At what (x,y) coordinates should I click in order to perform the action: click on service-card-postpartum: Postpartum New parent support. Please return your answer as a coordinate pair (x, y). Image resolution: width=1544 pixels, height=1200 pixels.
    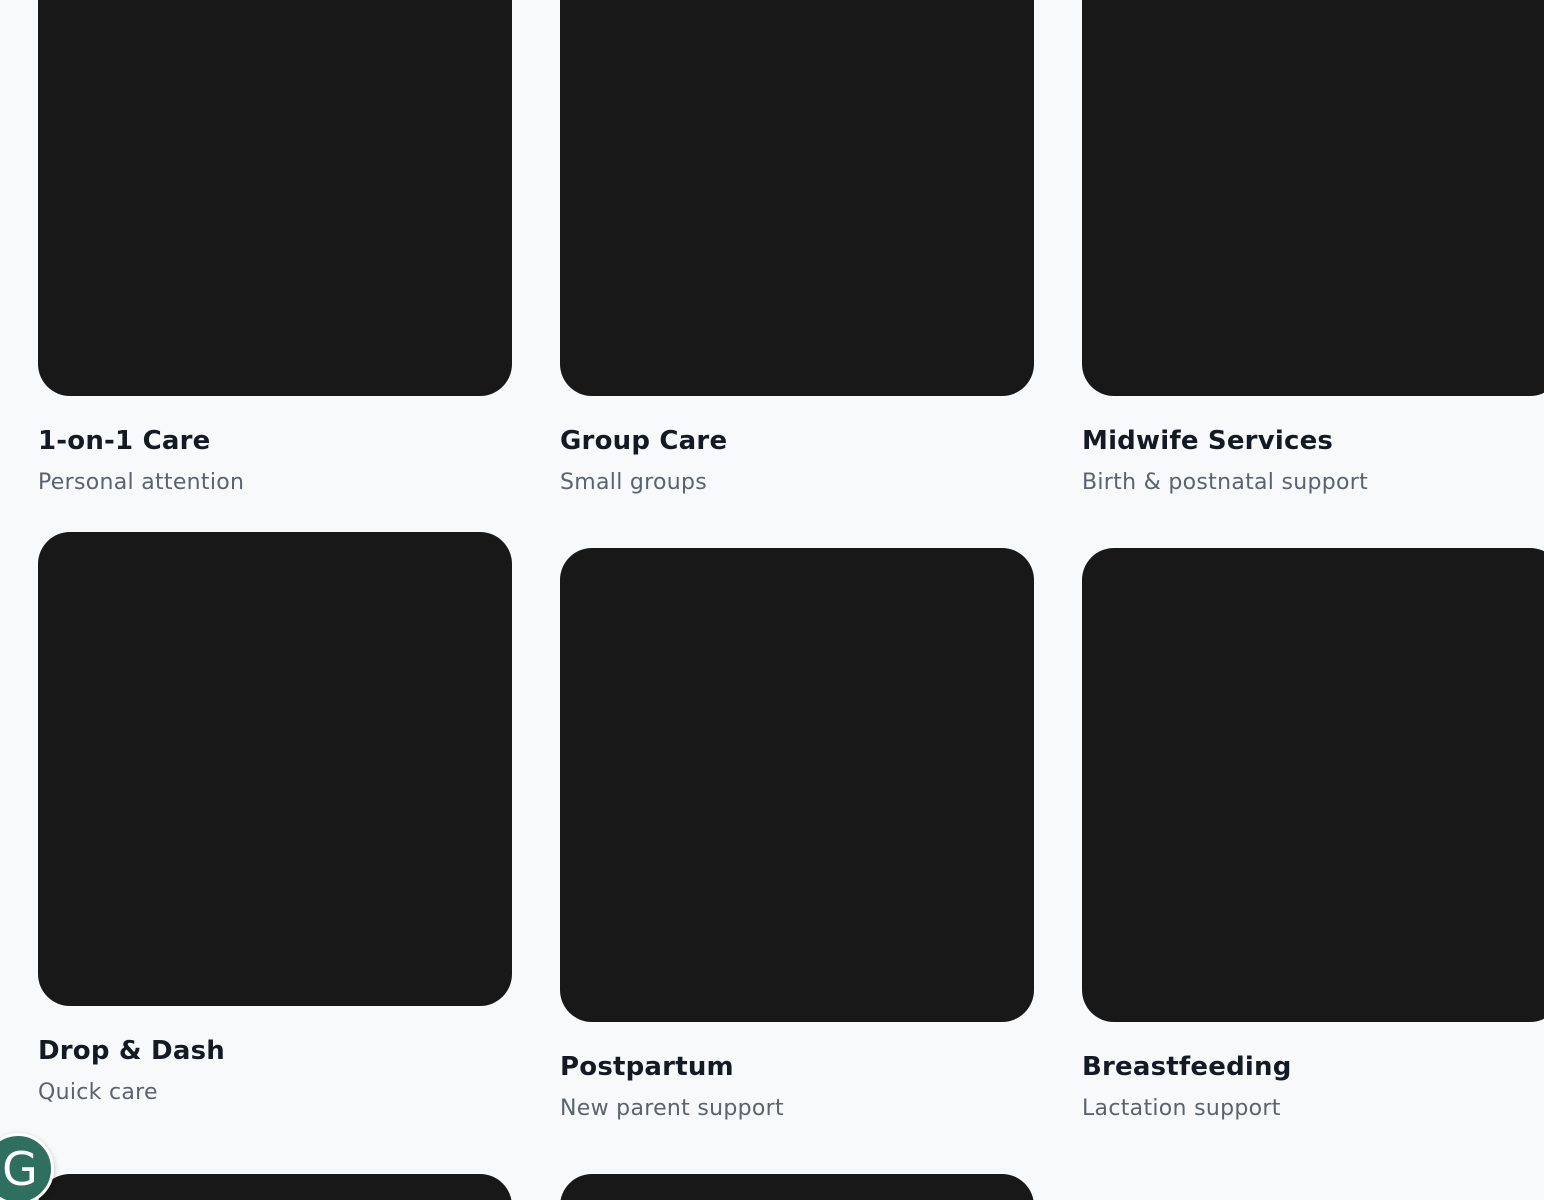
    Looking at the image, I should click on (797, 835).